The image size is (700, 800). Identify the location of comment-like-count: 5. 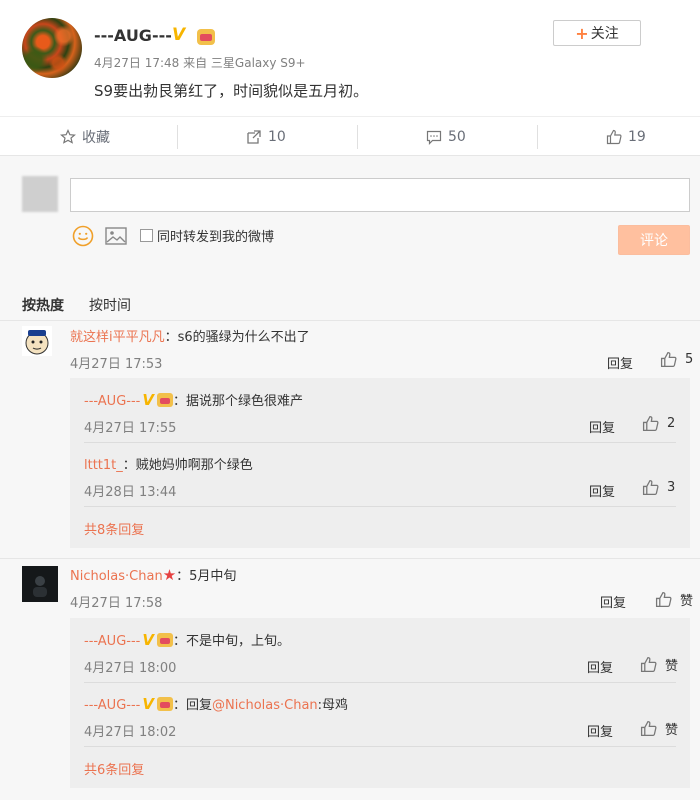
(689, 359).